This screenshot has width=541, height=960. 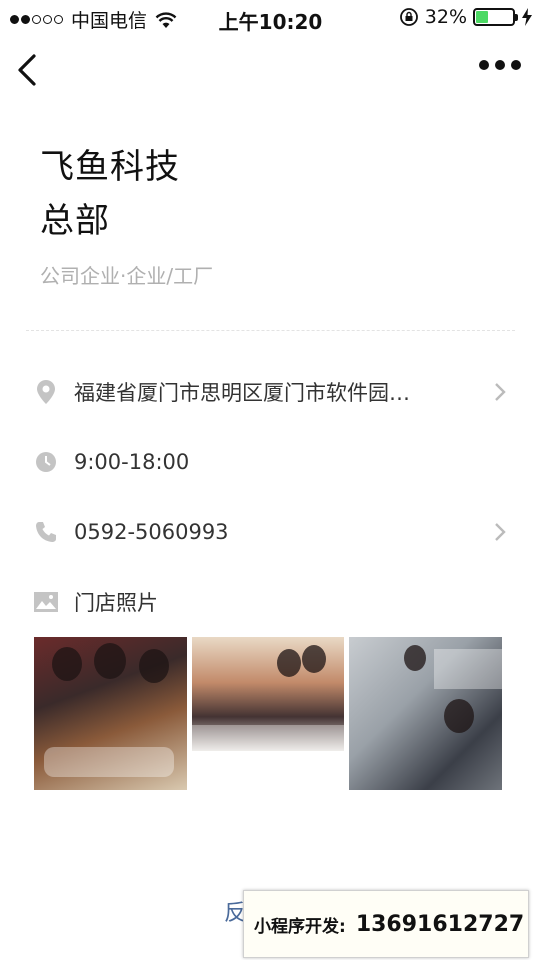 I want to click on battery-icon, so click(x=495, y=17).